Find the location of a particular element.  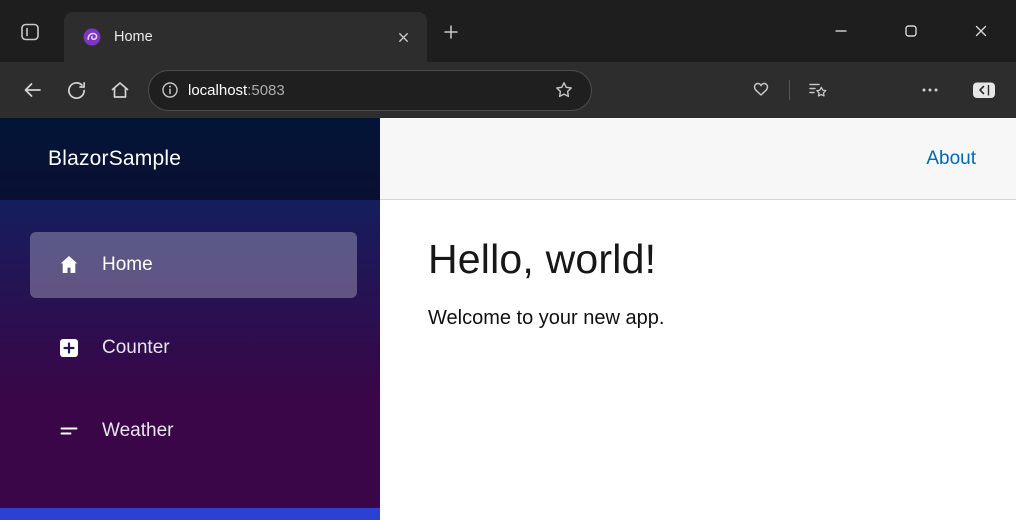

sidebar-item-weather: Weather is located at coordinates (193, 431).